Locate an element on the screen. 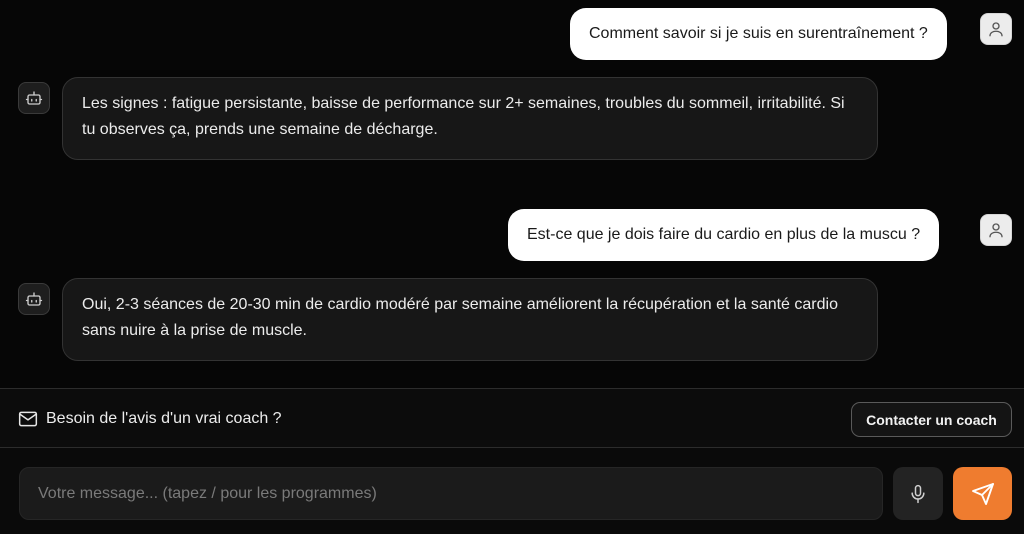 The height and width of the screenshot is (534, 1024). message-input is located at coordinates (451, 493).